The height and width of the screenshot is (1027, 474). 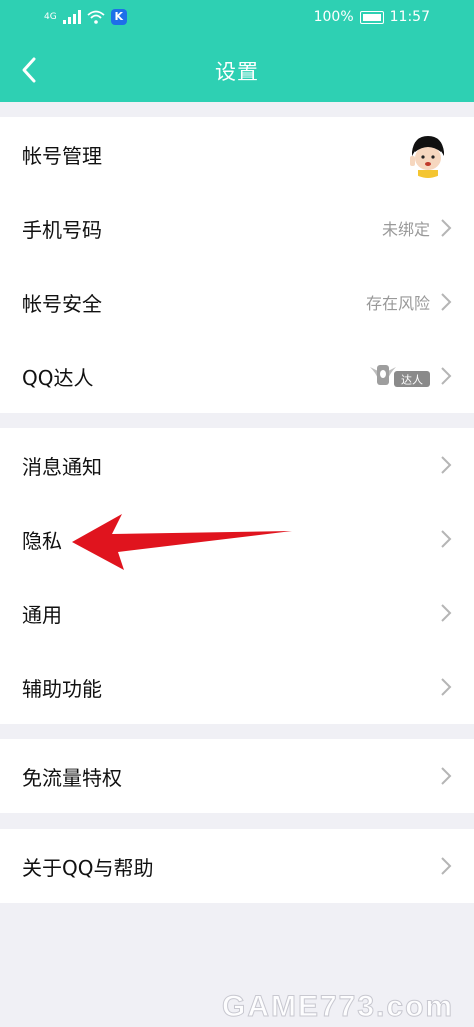 I want to click on clock: 11:57, so click(x=409, y=17).